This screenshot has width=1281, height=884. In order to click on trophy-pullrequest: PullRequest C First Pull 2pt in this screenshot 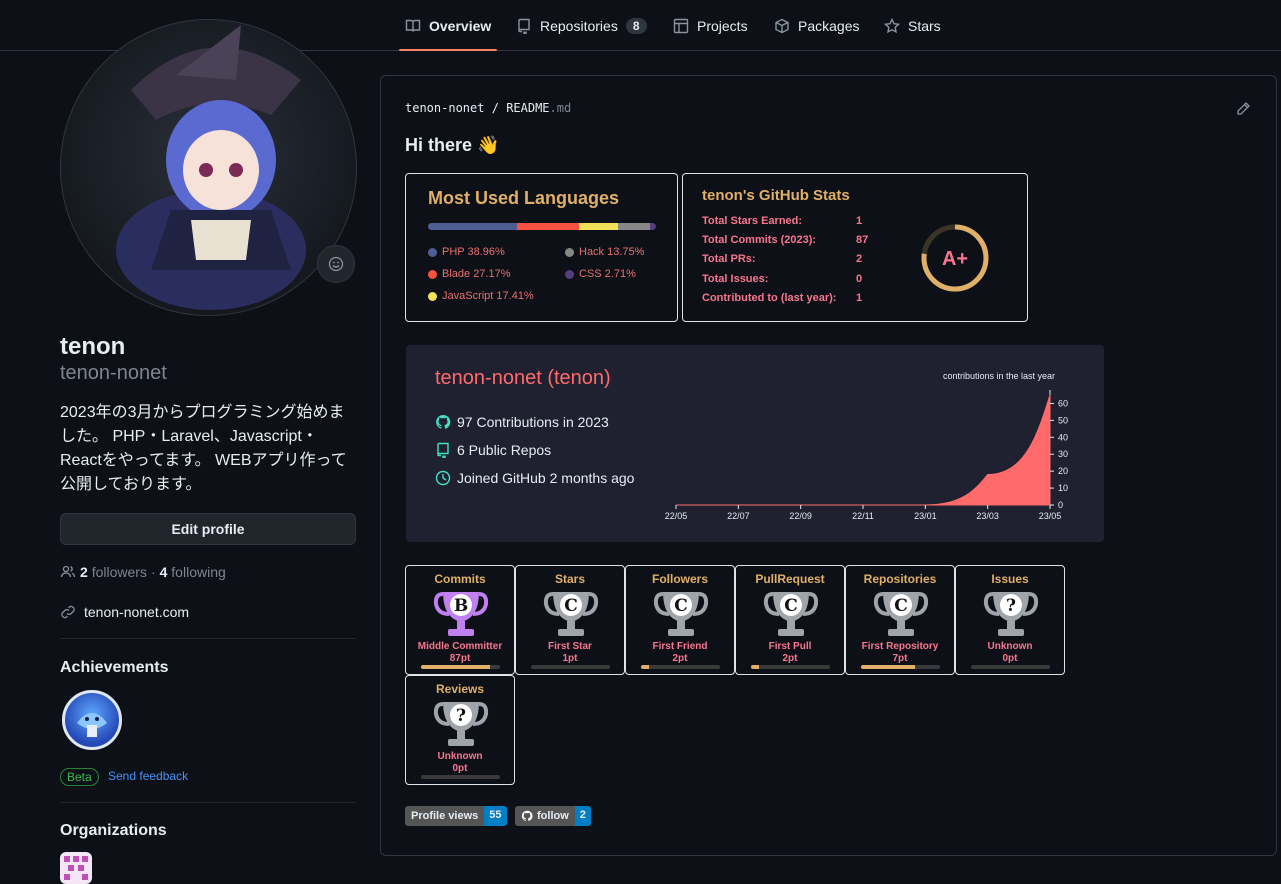, I will do `click(790, 620)`.